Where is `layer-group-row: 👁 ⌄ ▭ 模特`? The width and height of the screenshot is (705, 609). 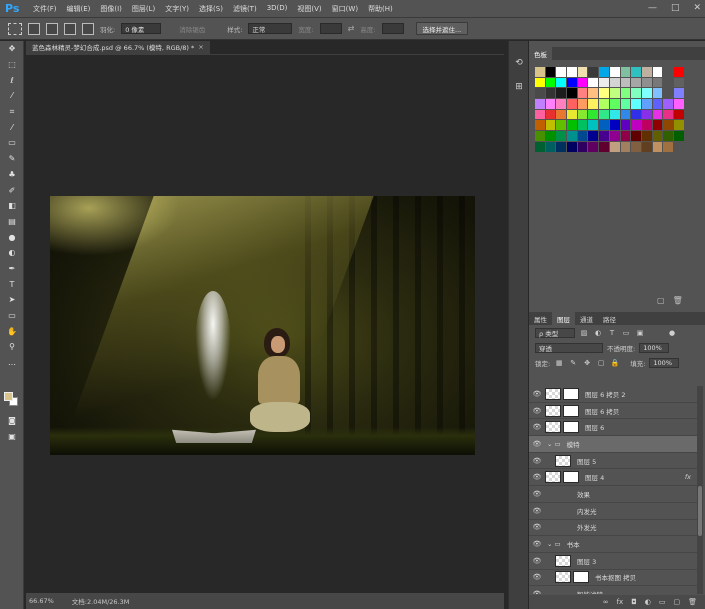 layer-group-row: 👁 ⌄ ▭ 模特 is located at coordinates (613, 444).